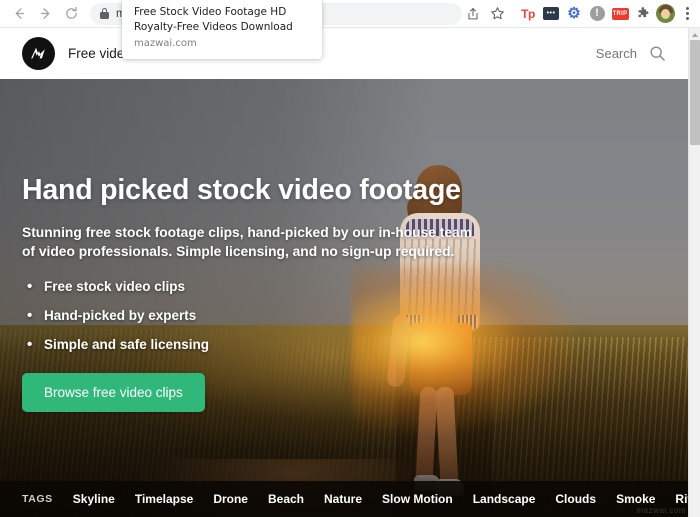 This screenshot has height=517, width=700. Describe the element at coordinates (165, 43) in the screenshot. I see `tooltip-domain: mazwai.com` at that location.